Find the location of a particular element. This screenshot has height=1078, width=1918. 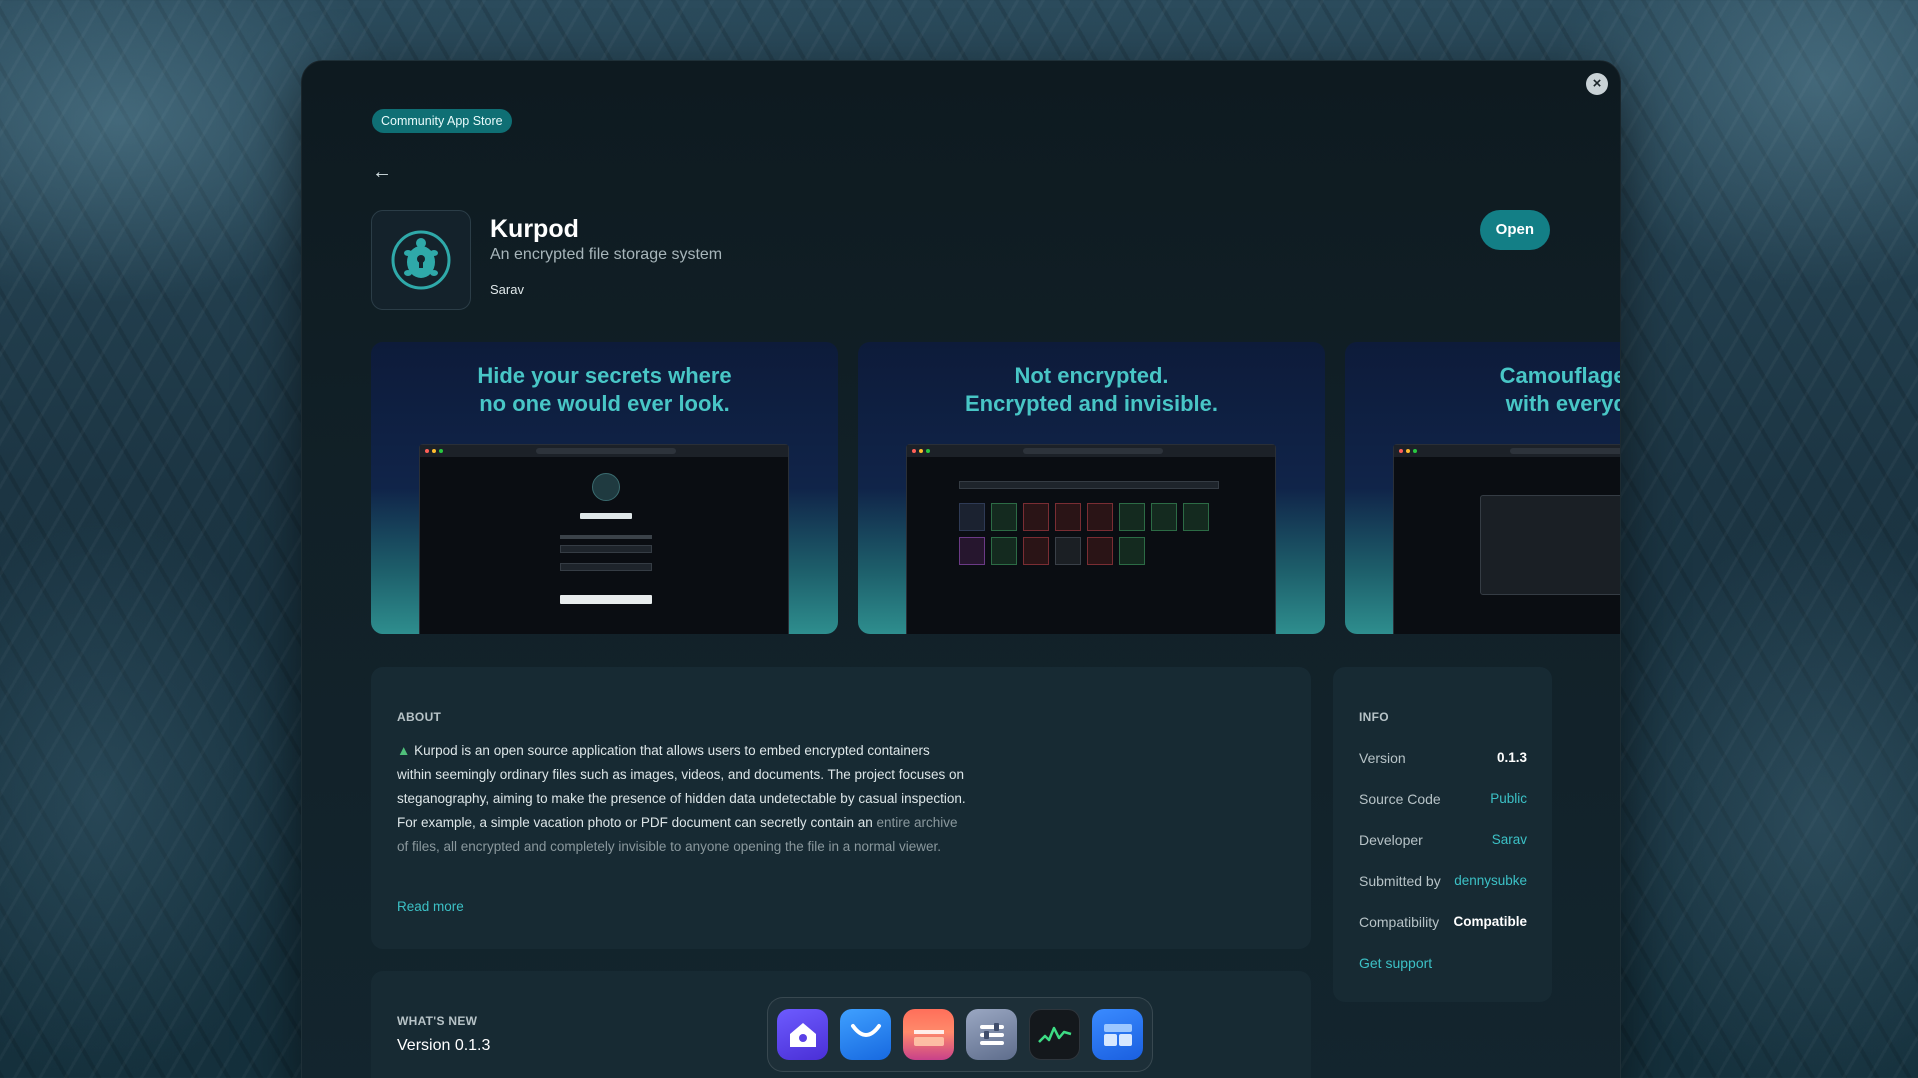

info-key: Version is located at coordinates (1382, 757).